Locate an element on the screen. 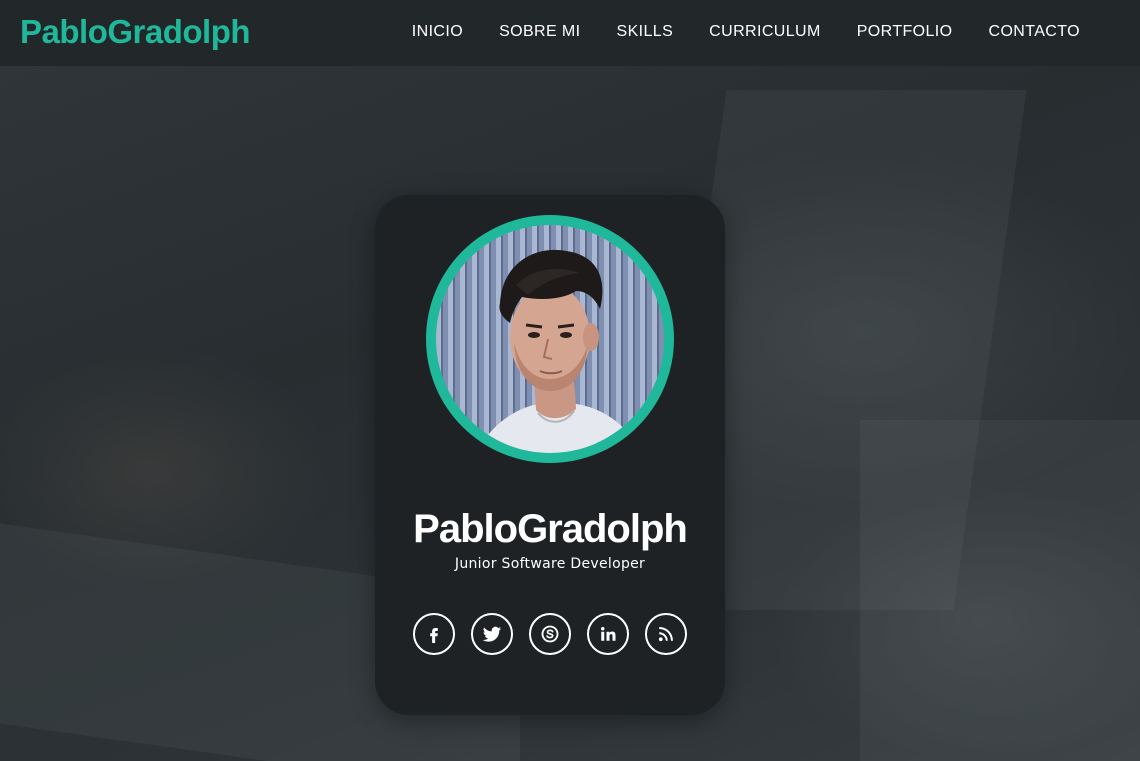 The image size is (1140, 761). profile-photo is located at coordinates (550, 339).